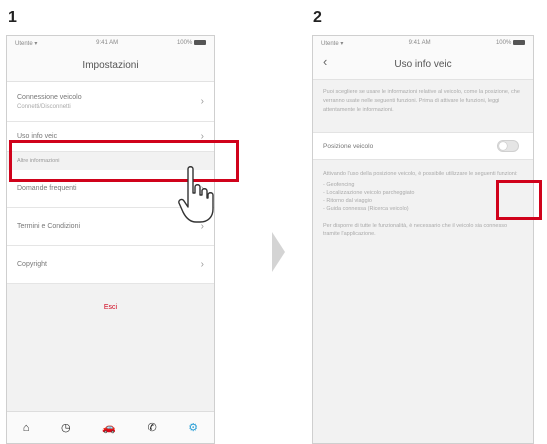  Describe the element at coordinates (423, 146) in the screenshot. I see `vehicle-position-row: Posizione veicolo` at that location.